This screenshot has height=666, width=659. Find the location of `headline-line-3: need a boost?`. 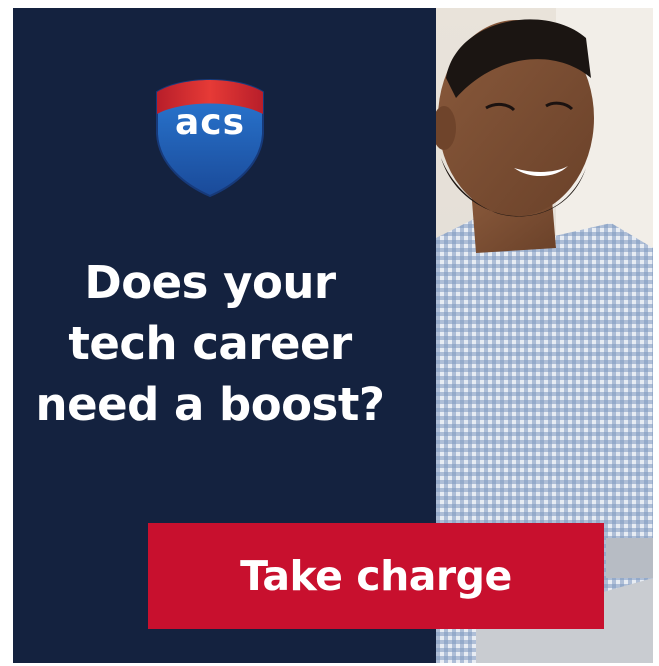

headline-line-3: need a boost? is located at coordinates (210, 404).